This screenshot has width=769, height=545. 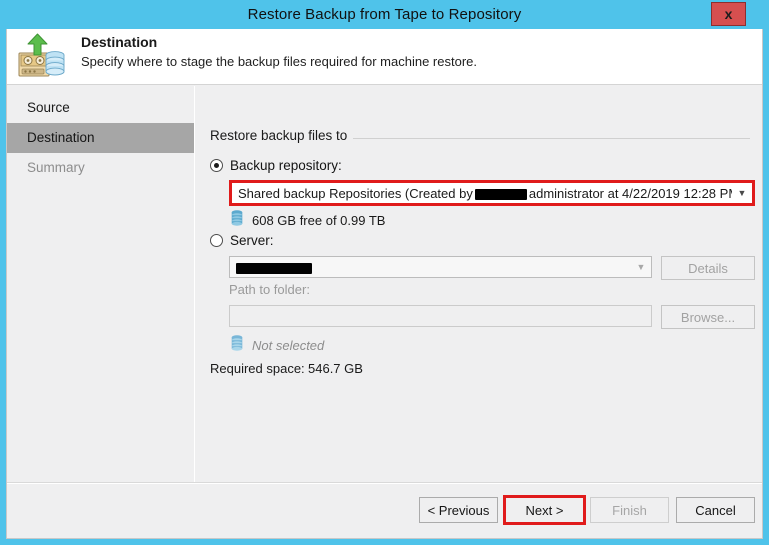 I want to click on cancel-button: Cancel, so click(x=715, y=510).